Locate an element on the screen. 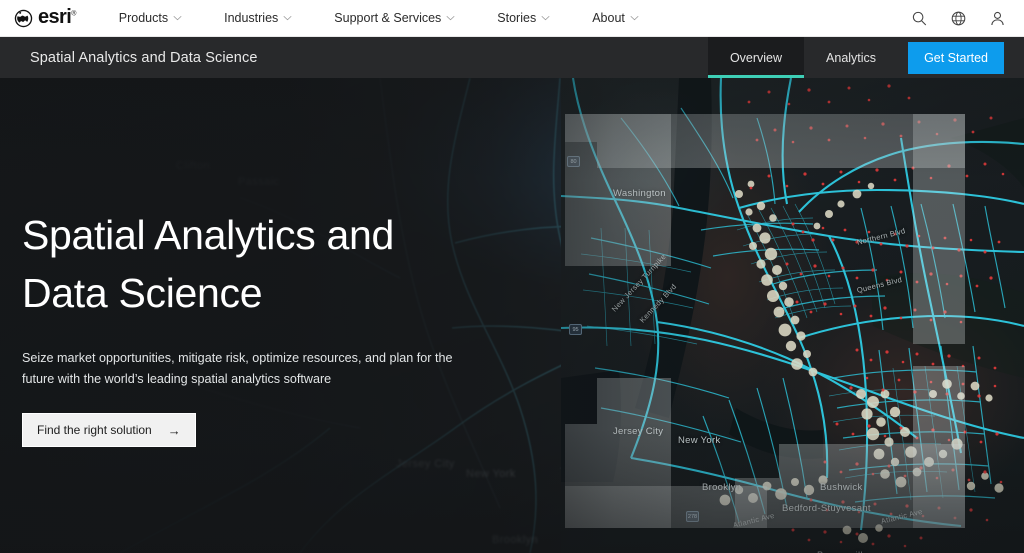 Image resolution: width=1024 pixels, height=553 pixels. nav-item-about: About is located at coordinates (615, 18).